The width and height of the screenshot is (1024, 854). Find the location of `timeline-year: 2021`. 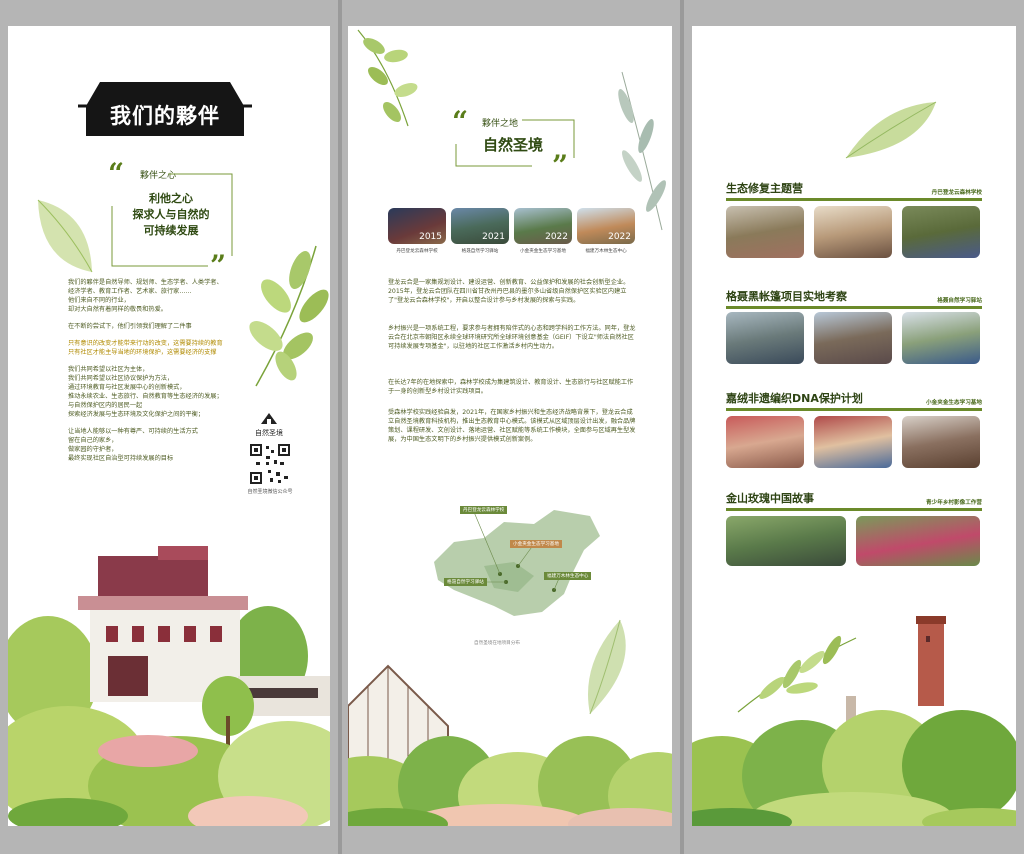

timeline-year: 2021 is located at coordinates (493, 237).